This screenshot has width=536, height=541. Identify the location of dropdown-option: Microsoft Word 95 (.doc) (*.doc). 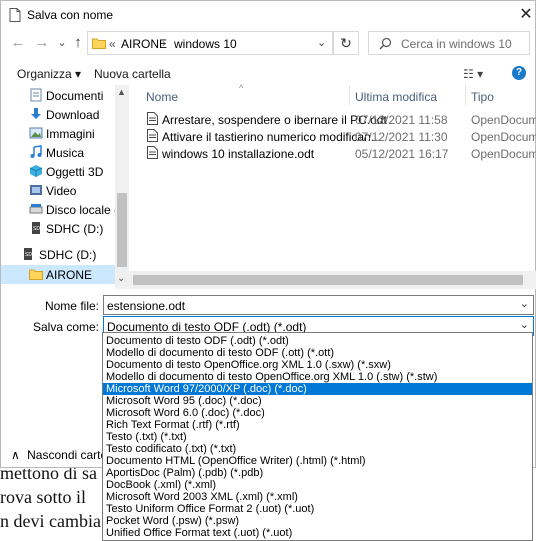
(317, 401).